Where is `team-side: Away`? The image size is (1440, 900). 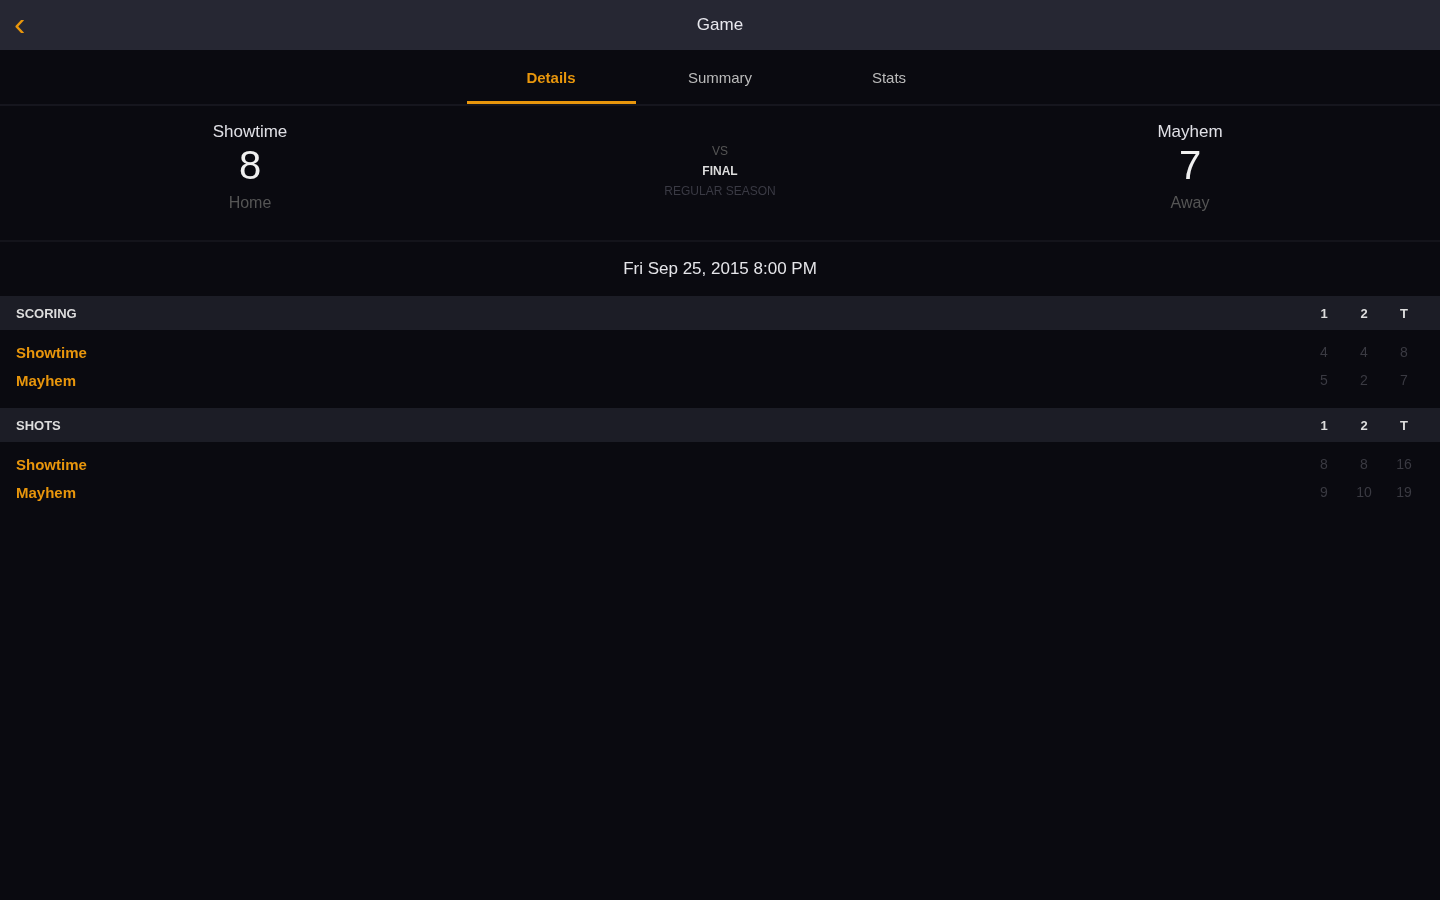 team-side: Away is located at coordinates (1190, 203).